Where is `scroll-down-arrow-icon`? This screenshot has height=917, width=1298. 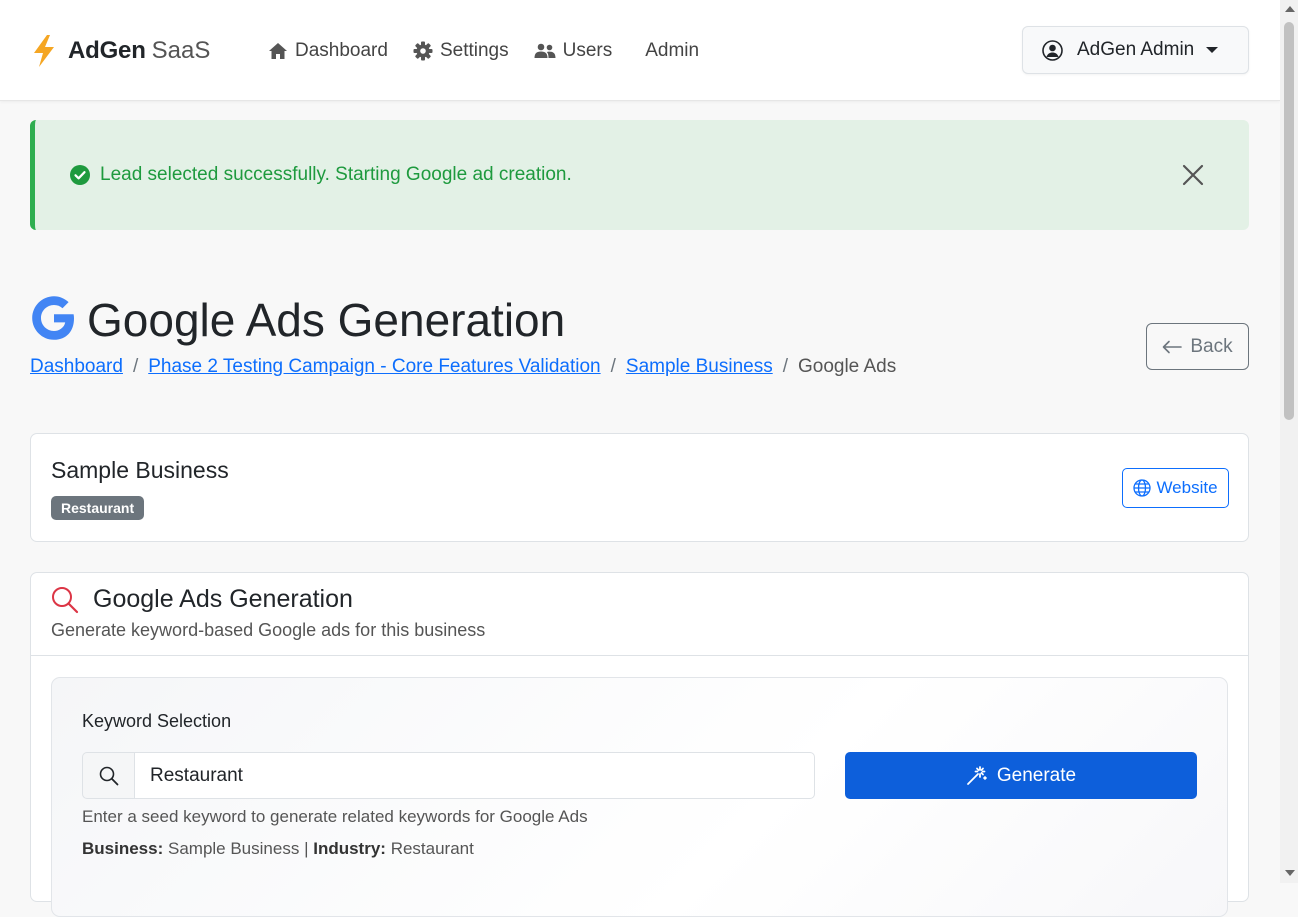 scroll-down-arrow-icon is located at coordinates (1290, 873).